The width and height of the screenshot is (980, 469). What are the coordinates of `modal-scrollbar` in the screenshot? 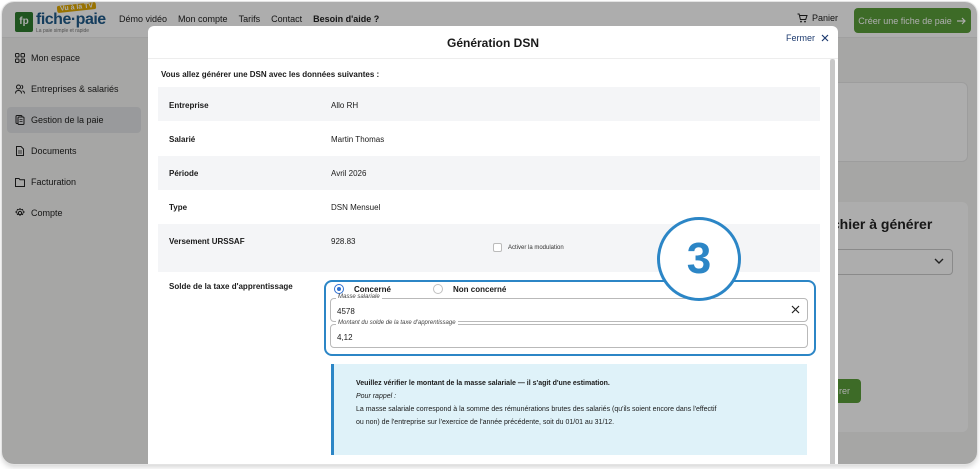 It's located at (832, 261).